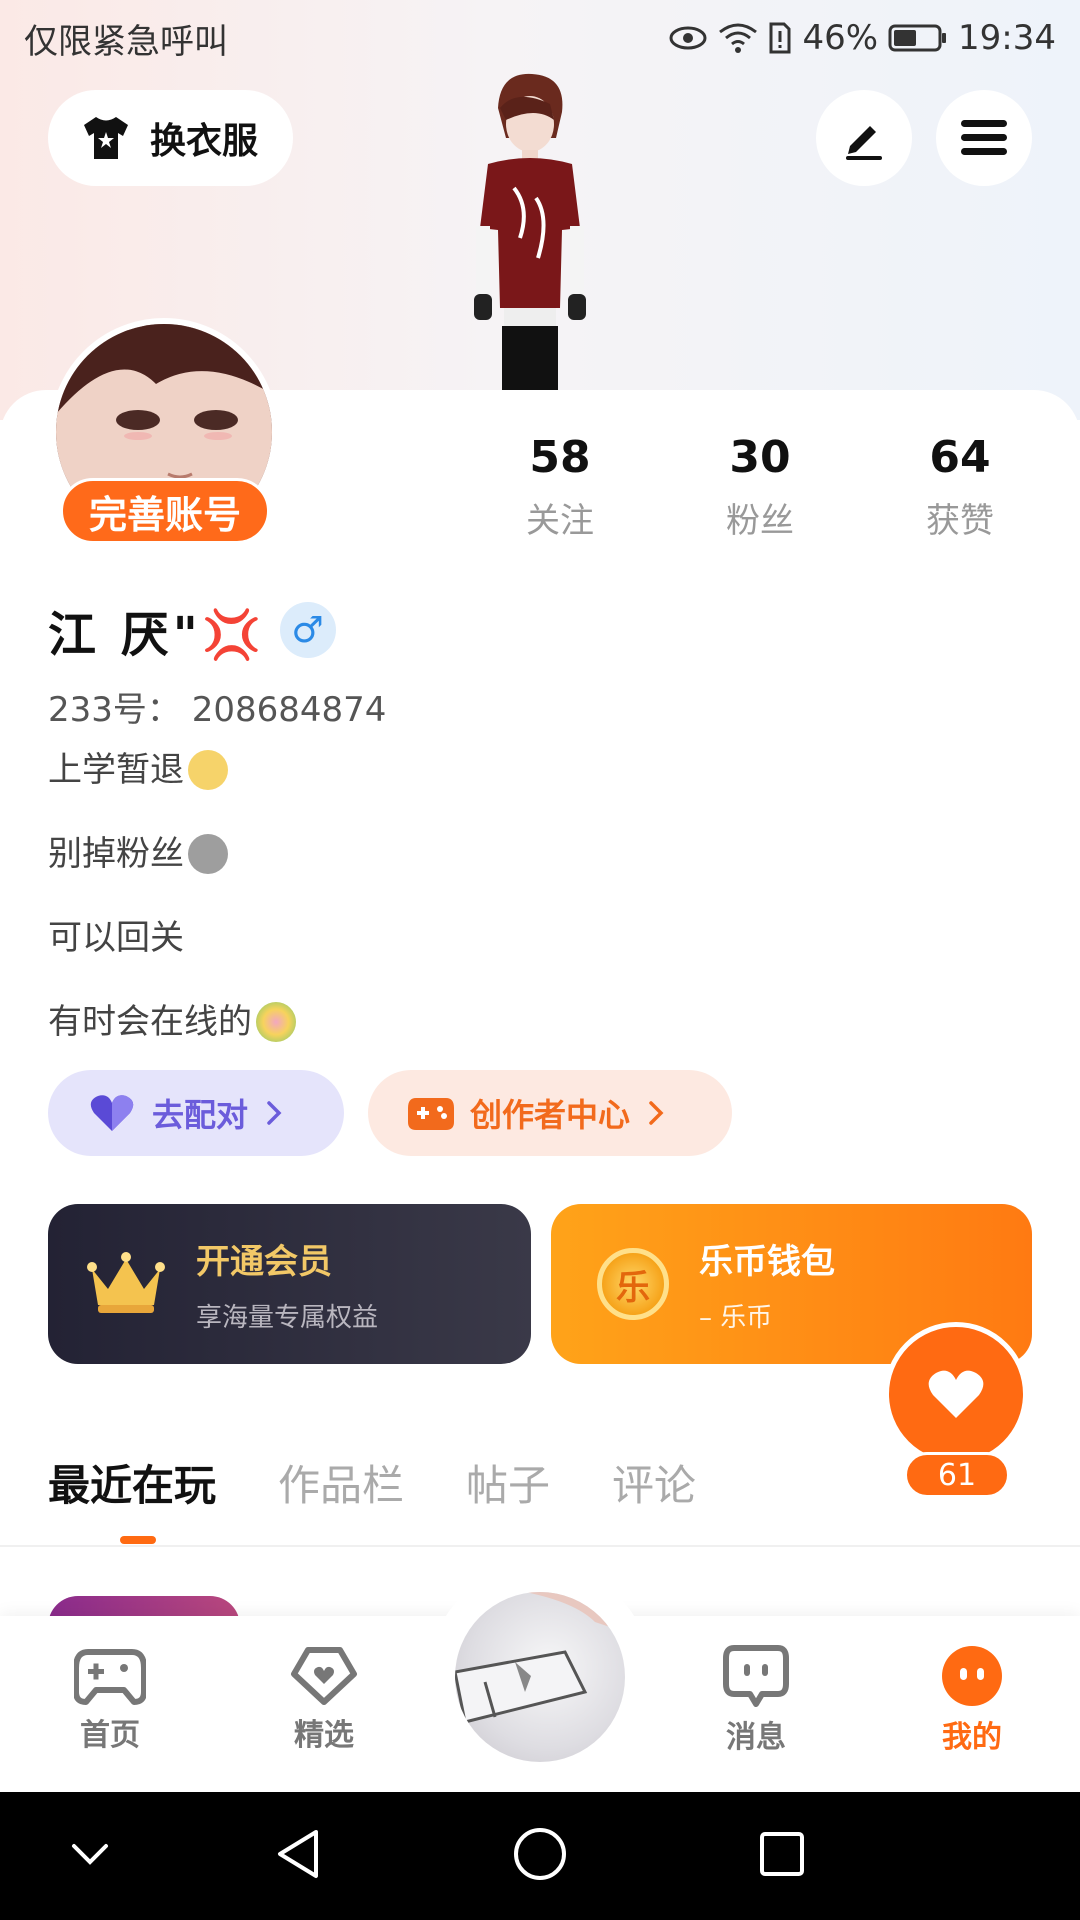  I want to click on bio-line: 可以回关, so click(172, 958).